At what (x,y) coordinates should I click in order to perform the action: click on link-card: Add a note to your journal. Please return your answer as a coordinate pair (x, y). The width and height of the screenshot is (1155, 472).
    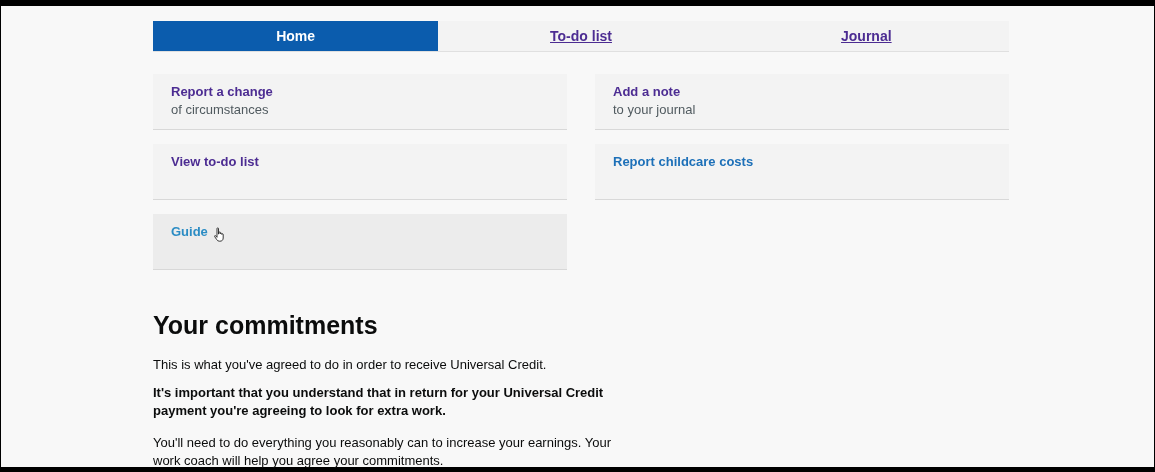
    Looking at the image, I should click on (802, 102).